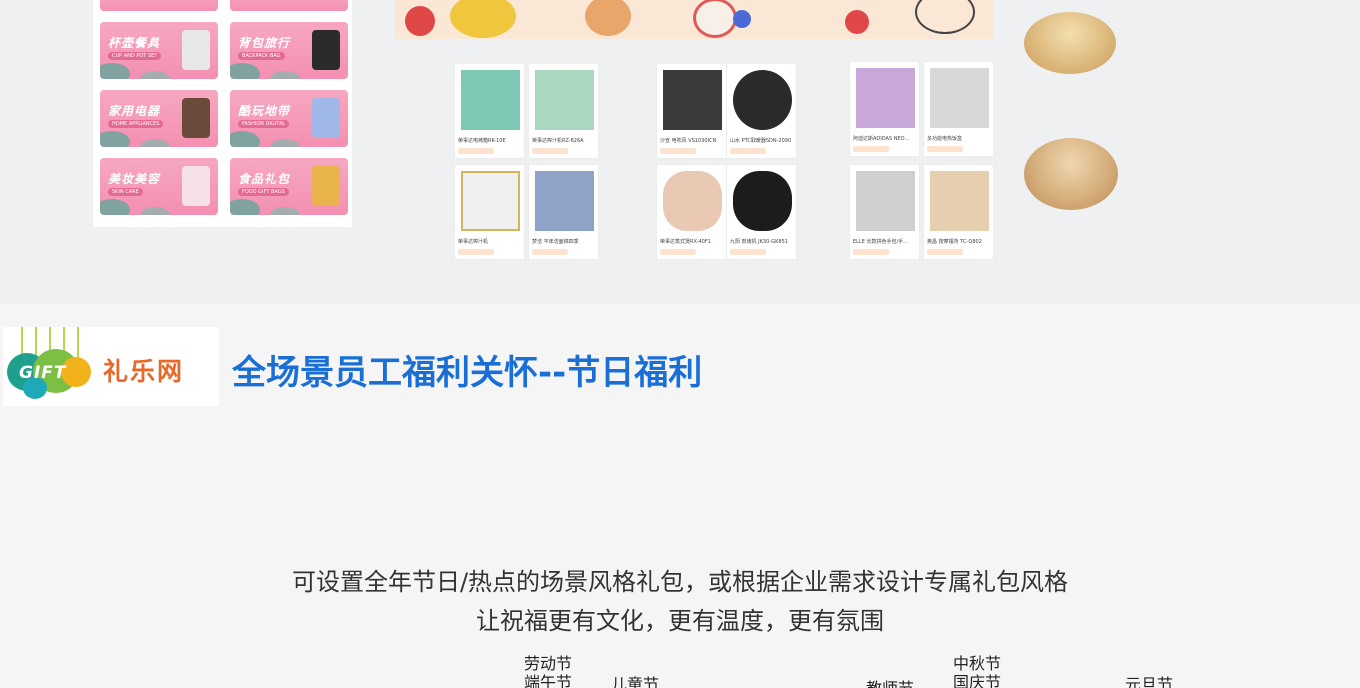 Image resolution: width=1360 pixels, height=688 pixels. I want to click on food-box-image, so click(326, 186).